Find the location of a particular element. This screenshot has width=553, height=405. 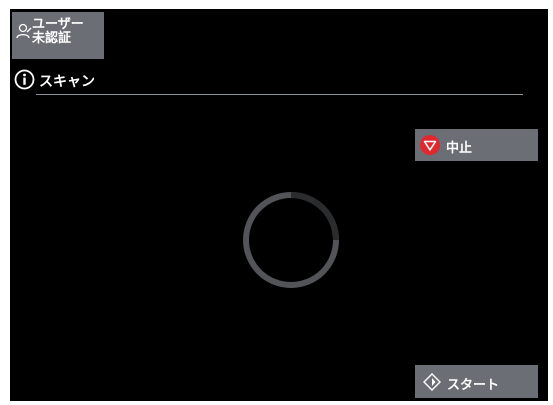

start-label: スタート is located at coordinates (473, 385).